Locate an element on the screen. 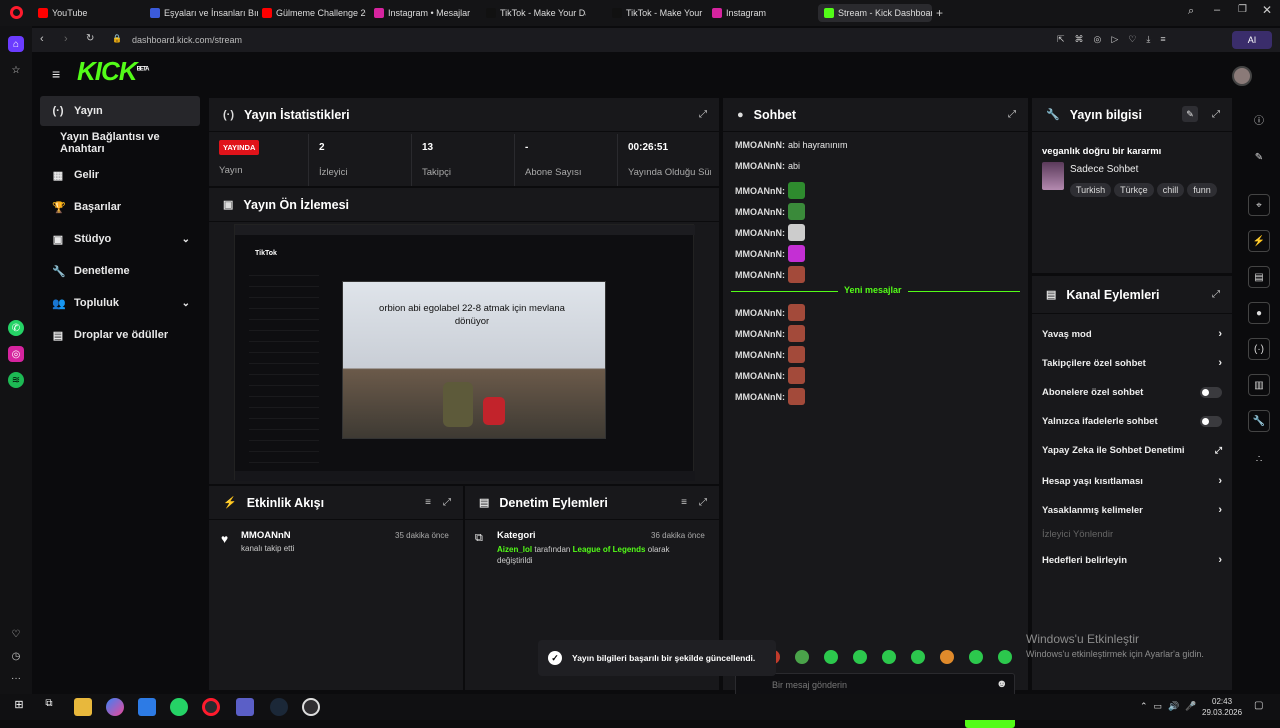  clock-date: 29.03.2026 is located at coordinates (1222, 712).